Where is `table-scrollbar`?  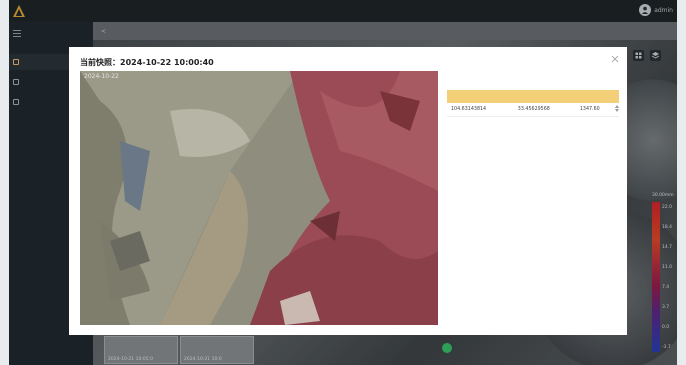
table-scrollbar is located at coordinates (616, 110).